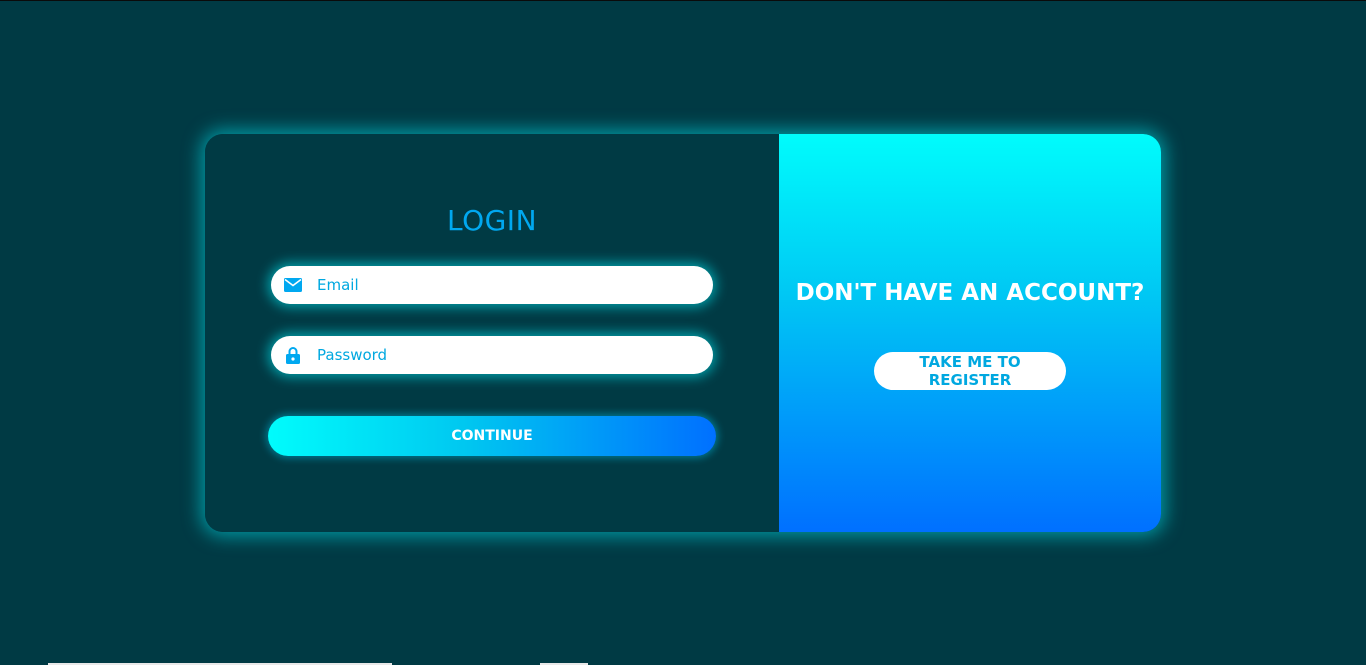  What do you see at coordinates (502, 285) in the screenshot?
I see `email-input` at bounding box center [502, 285].